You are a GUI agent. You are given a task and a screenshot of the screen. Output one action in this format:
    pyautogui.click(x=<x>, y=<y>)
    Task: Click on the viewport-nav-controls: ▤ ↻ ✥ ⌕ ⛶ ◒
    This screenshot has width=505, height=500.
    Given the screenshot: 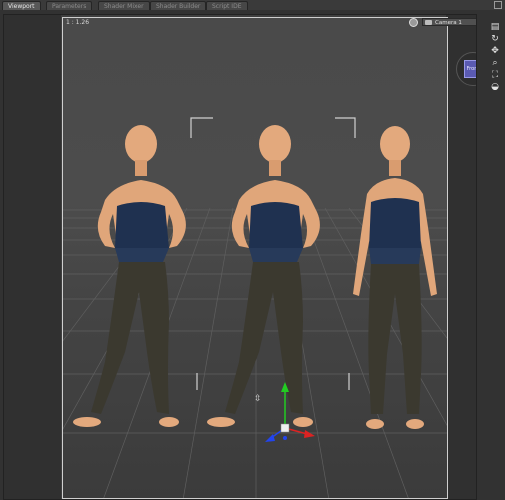 What is the action you would take?
    pyautogui.click(x=496, y=58)
    